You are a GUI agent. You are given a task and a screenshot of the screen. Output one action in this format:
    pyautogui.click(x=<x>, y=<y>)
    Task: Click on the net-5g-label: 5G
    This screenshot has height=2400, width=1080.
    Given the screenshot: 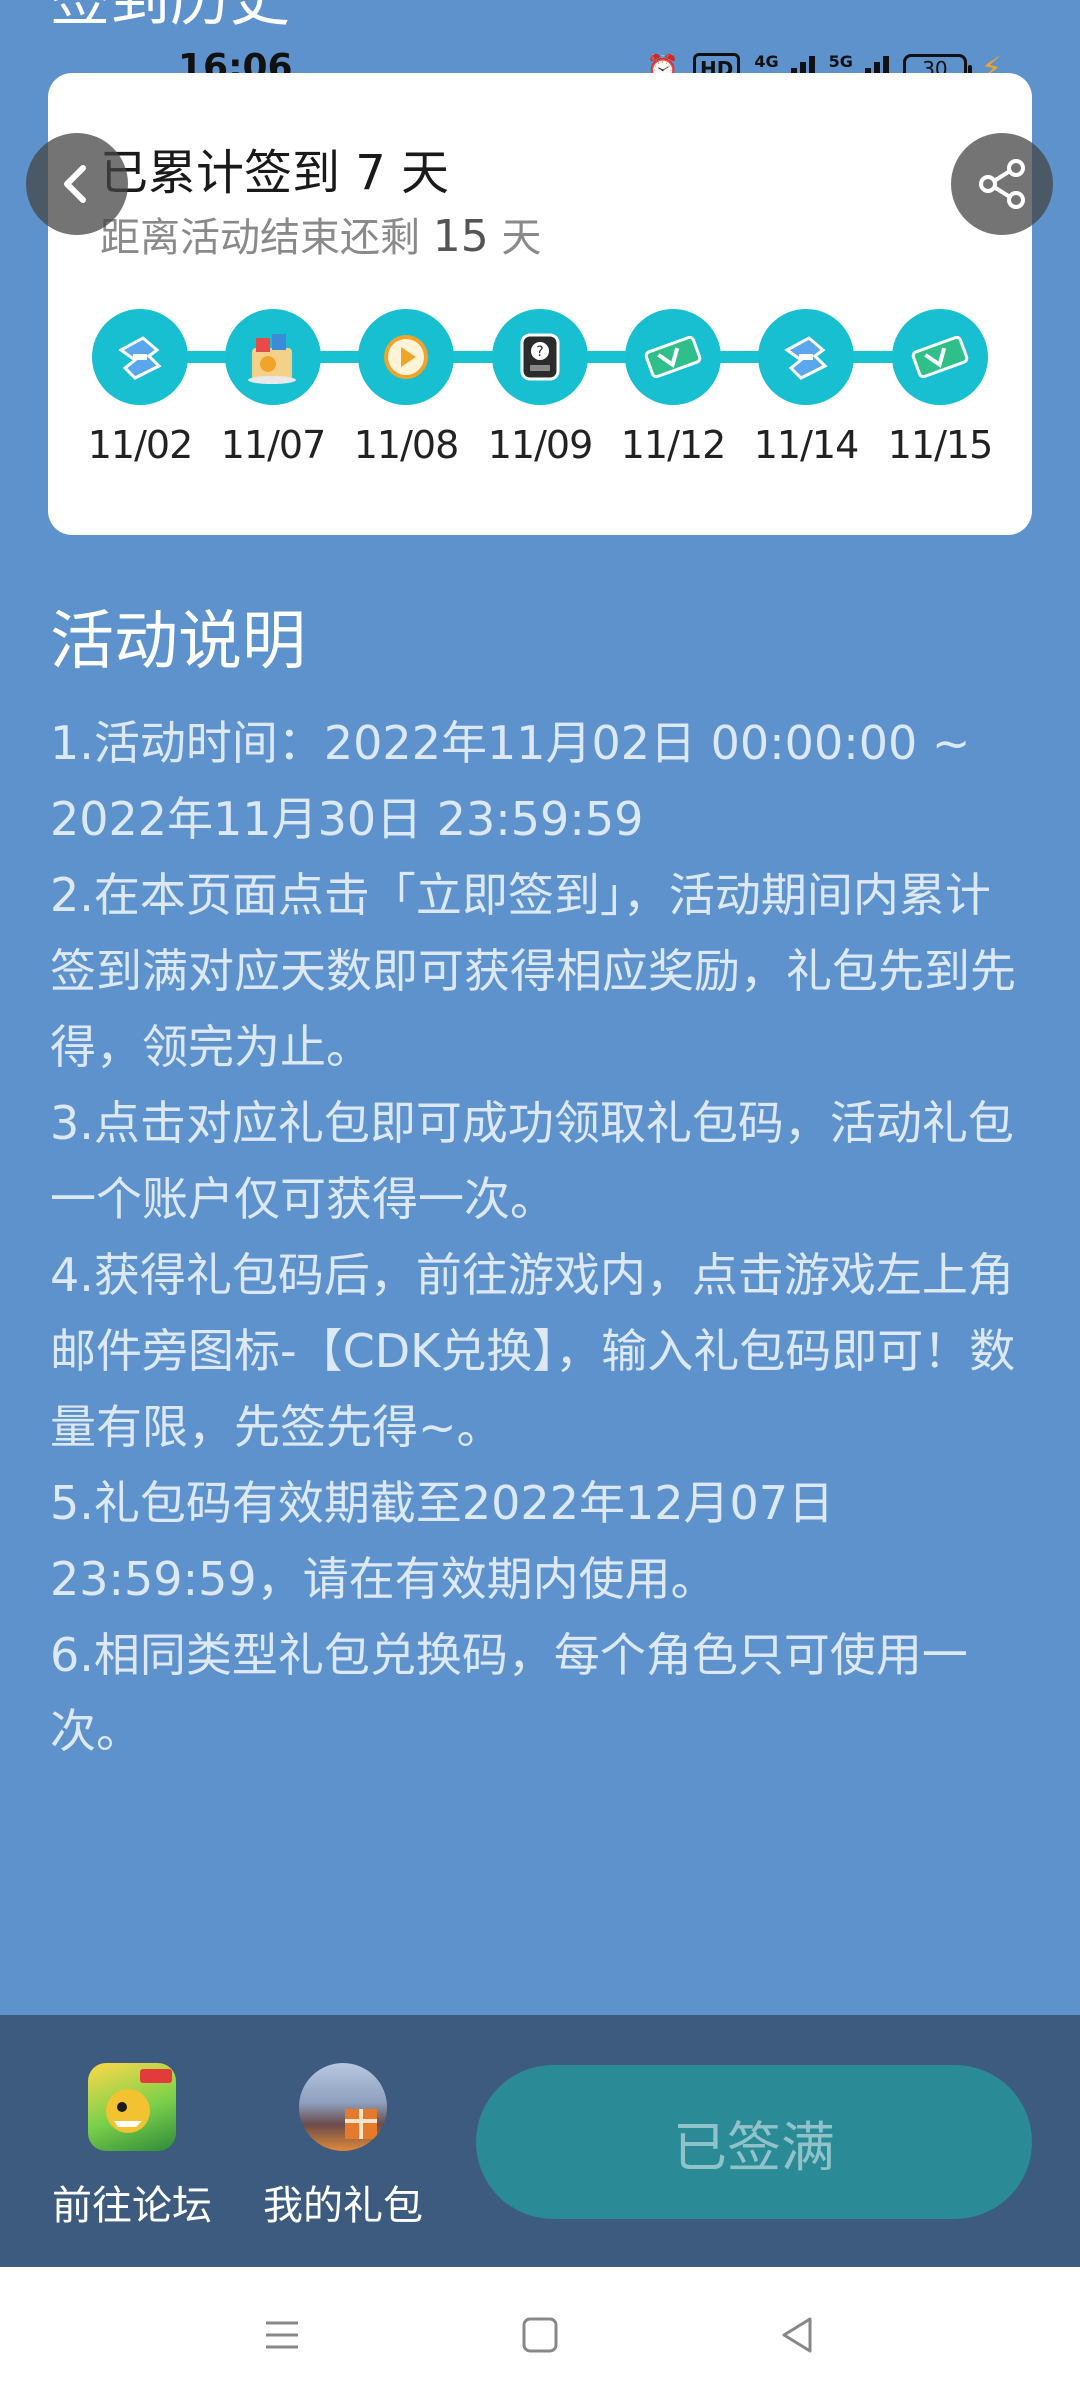 What is the action you would take?
    pyautogui.click(x=840, y=61)
    